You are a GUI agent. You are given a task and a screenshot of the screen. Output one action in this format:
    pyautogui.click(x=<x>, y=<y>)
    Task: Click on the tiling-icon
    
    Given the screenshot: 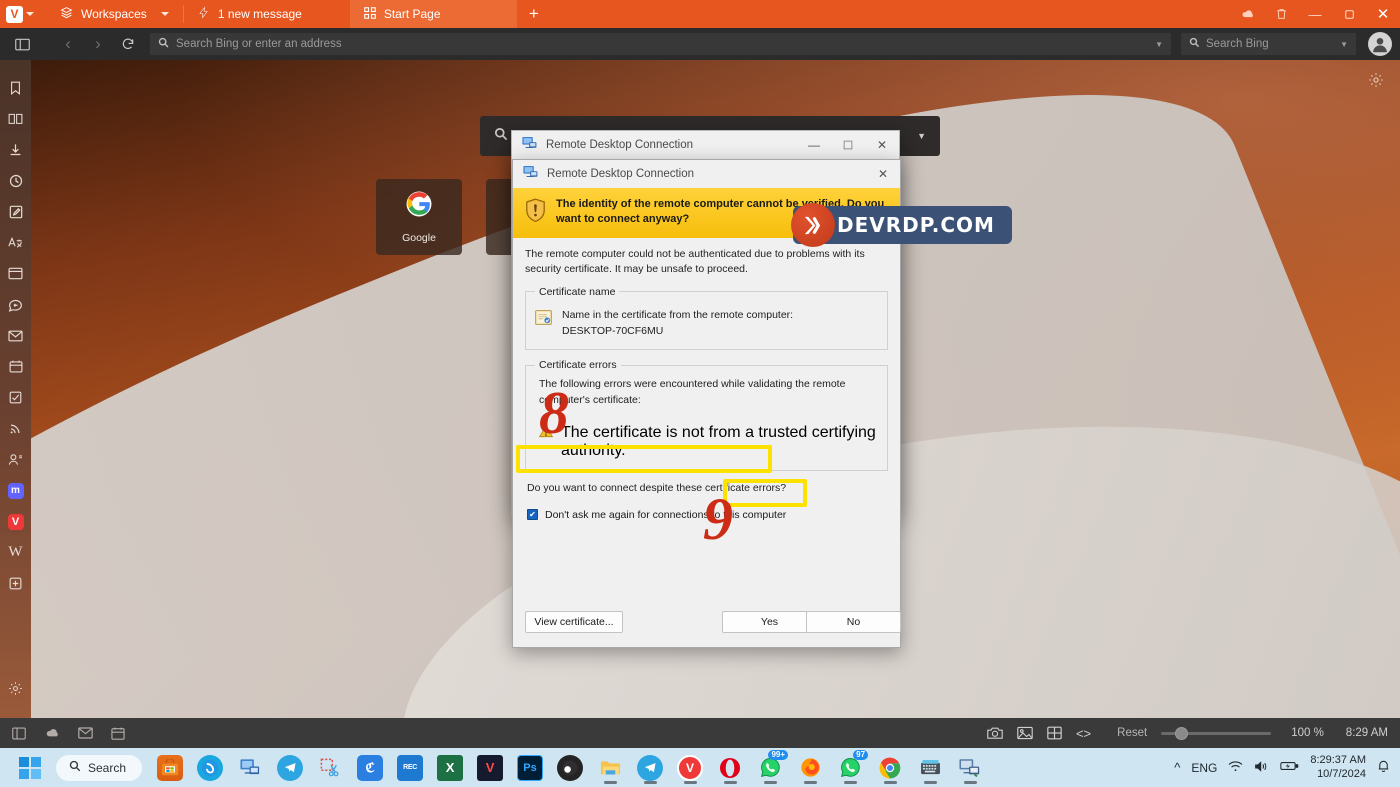 What is the action you would take?
    pyautogui.click(x=1054, y=733)
    